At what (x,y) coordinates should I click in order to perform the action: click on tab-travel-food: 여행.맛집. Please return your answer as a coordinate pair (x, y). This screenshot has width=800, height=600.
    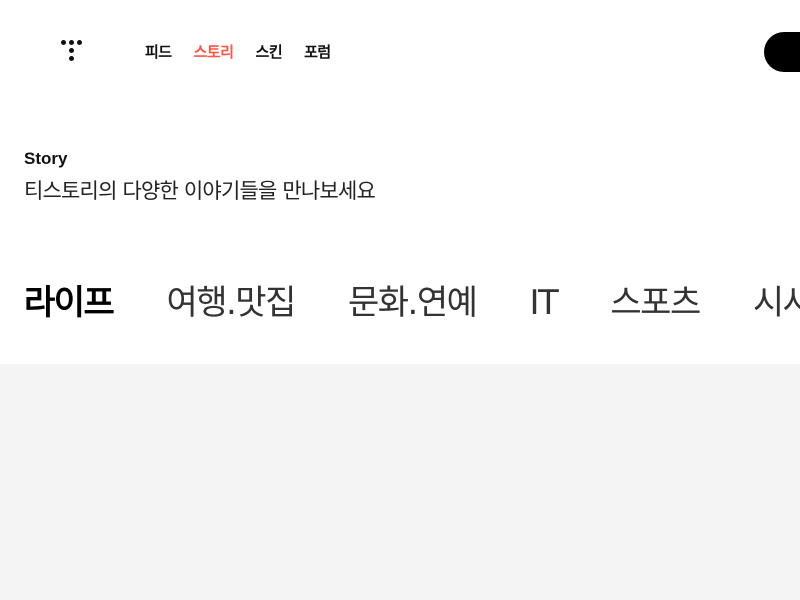
    Looking at the image, I should click on (231, 303).